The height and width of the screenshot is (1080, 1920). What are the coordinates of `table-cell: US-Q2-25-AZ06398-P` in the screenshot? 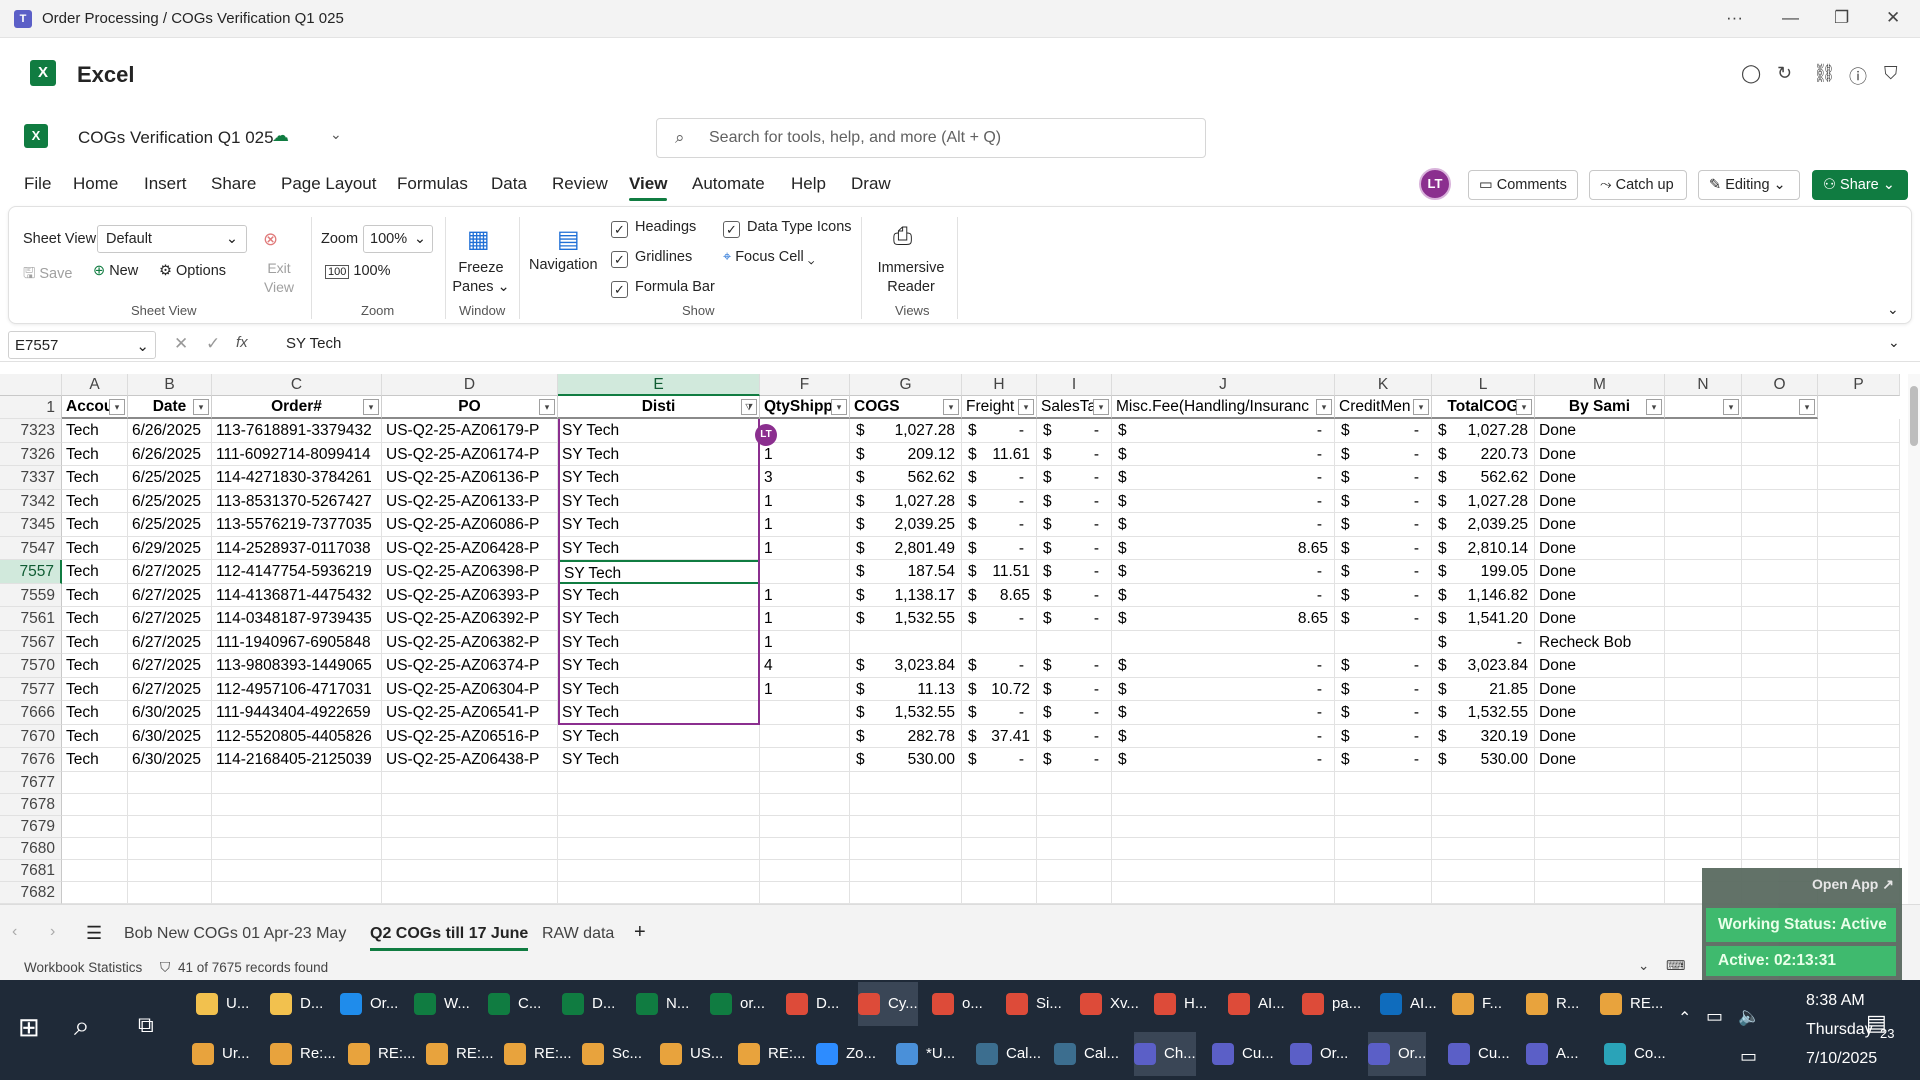 It's located at (470, 572).